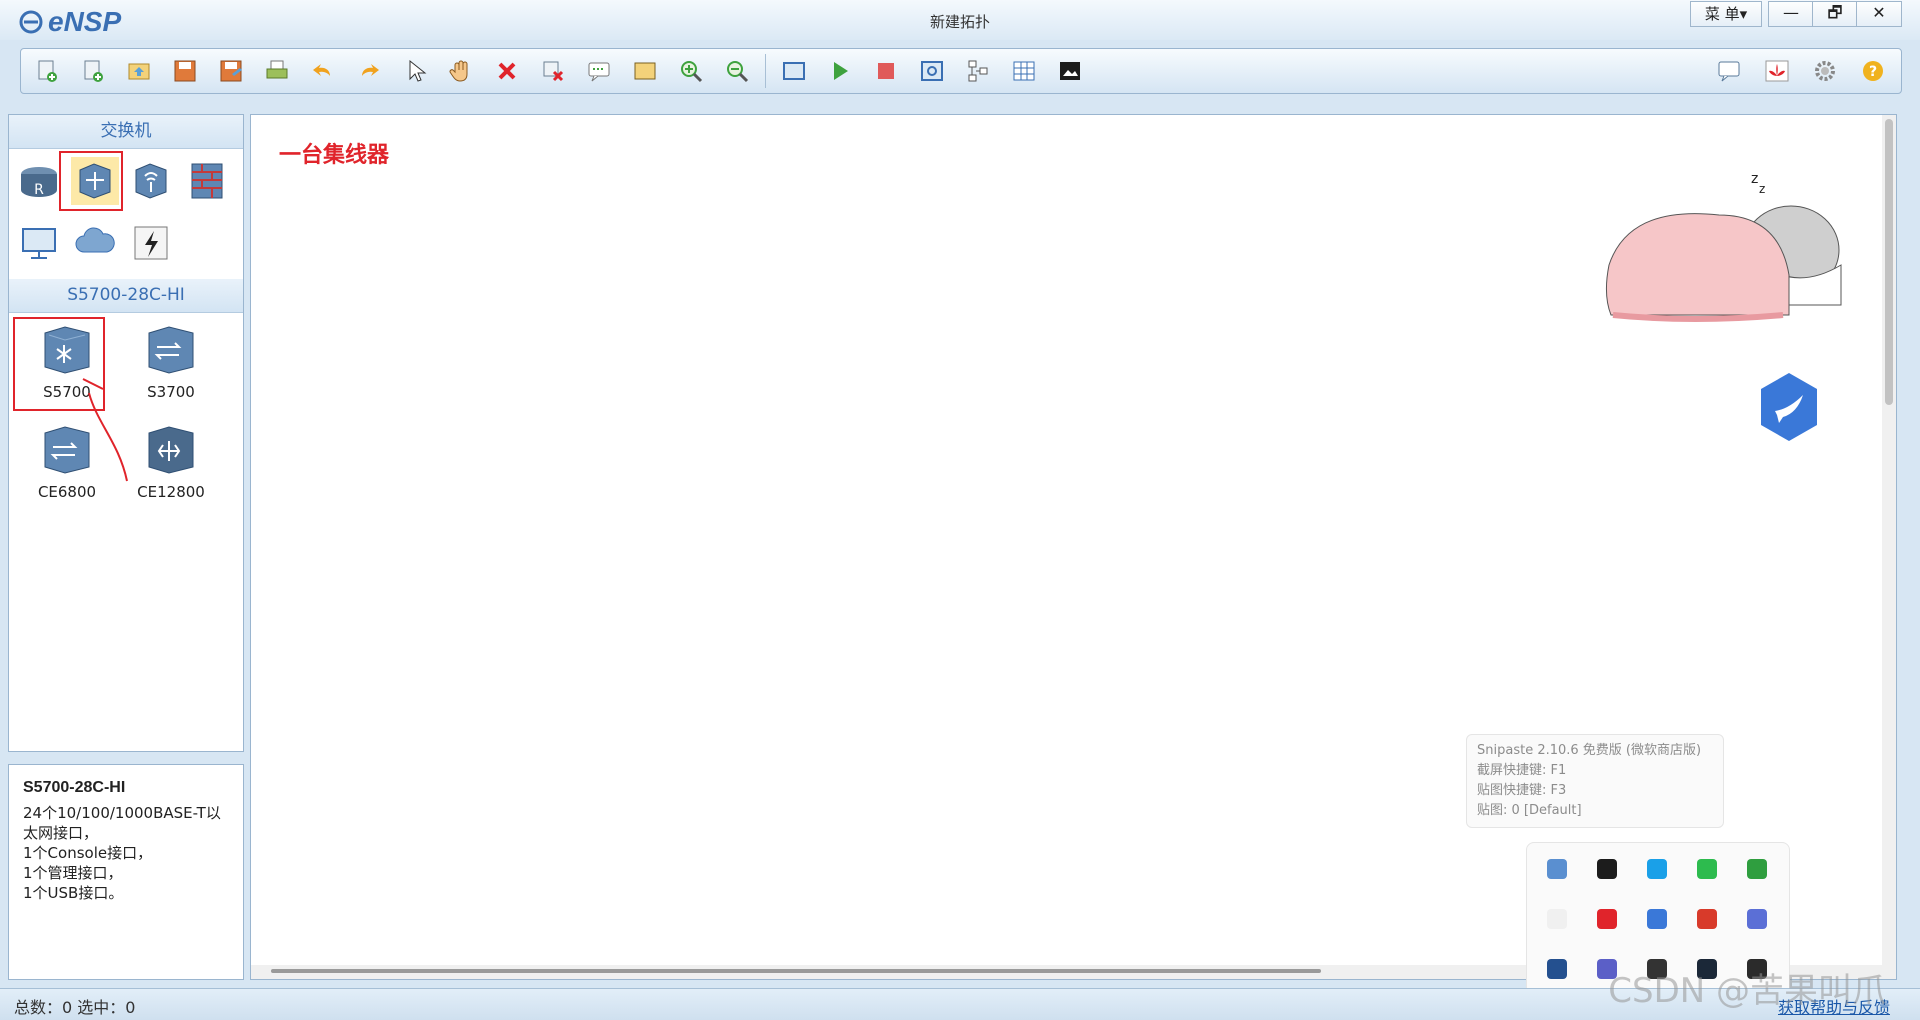 This screenshot has width=1920, height=1020. I want to click on snipaste-line: 贴图: 0 [Default], so click(1529, 810).